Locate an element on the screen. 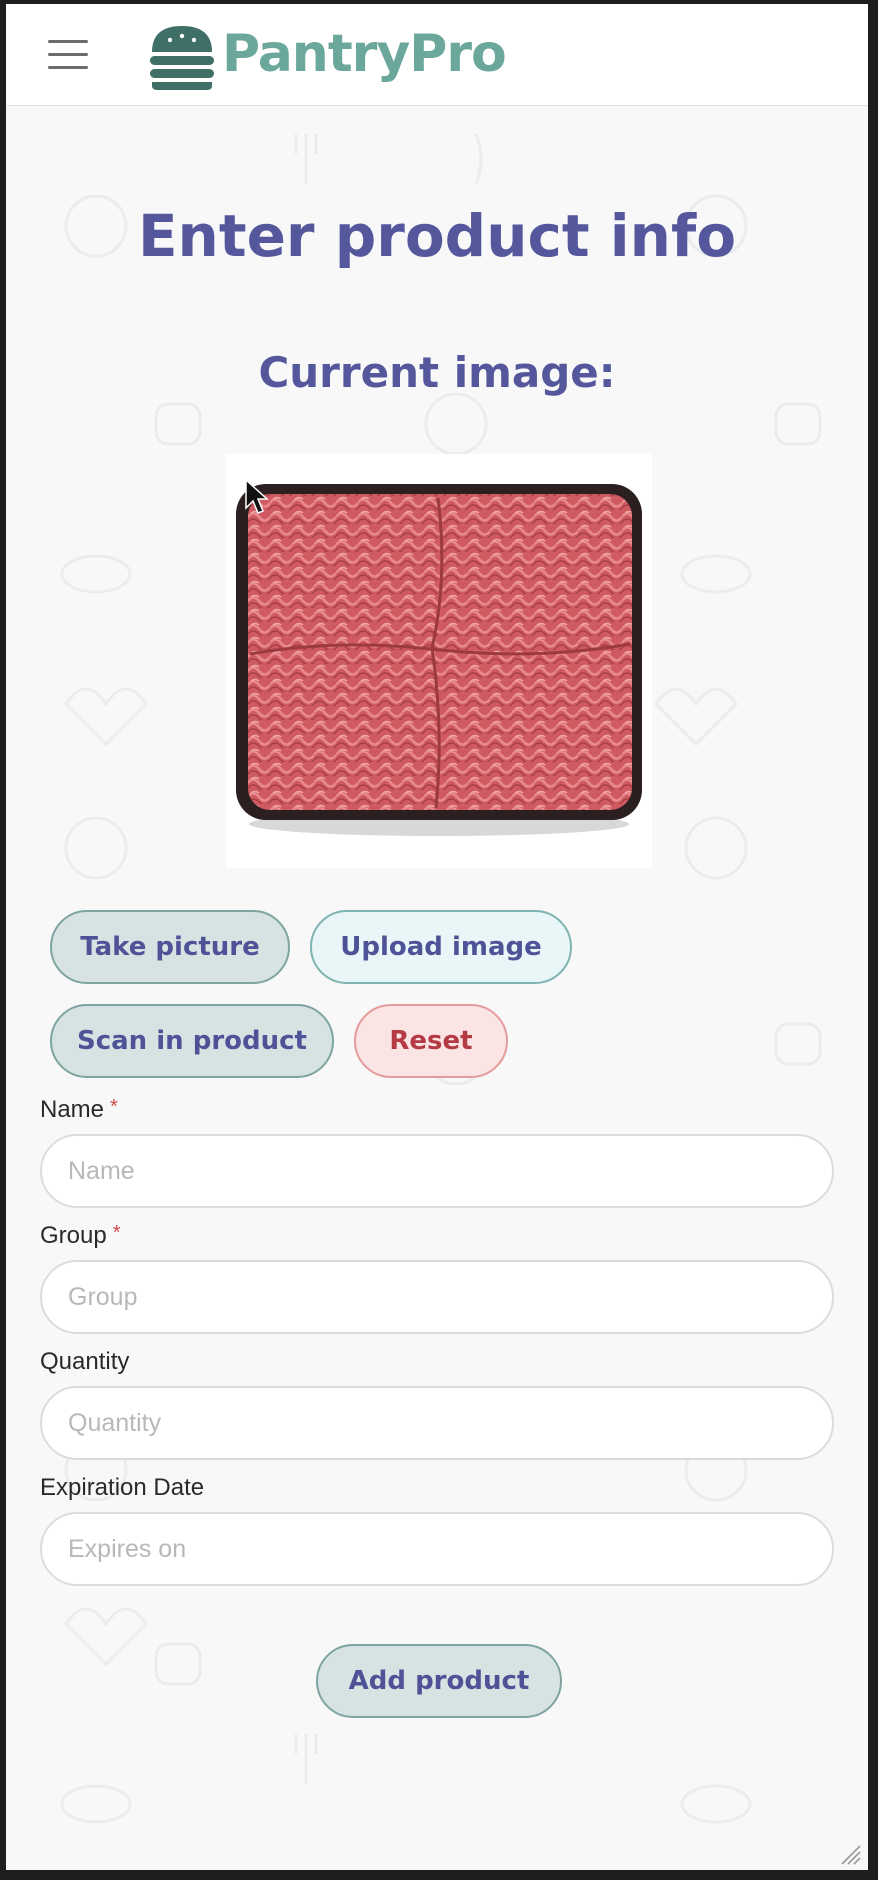 The width and height of the screenshot is (878, 1880). brand-logo-text: PantryPro is located at coordinates (364, 54).